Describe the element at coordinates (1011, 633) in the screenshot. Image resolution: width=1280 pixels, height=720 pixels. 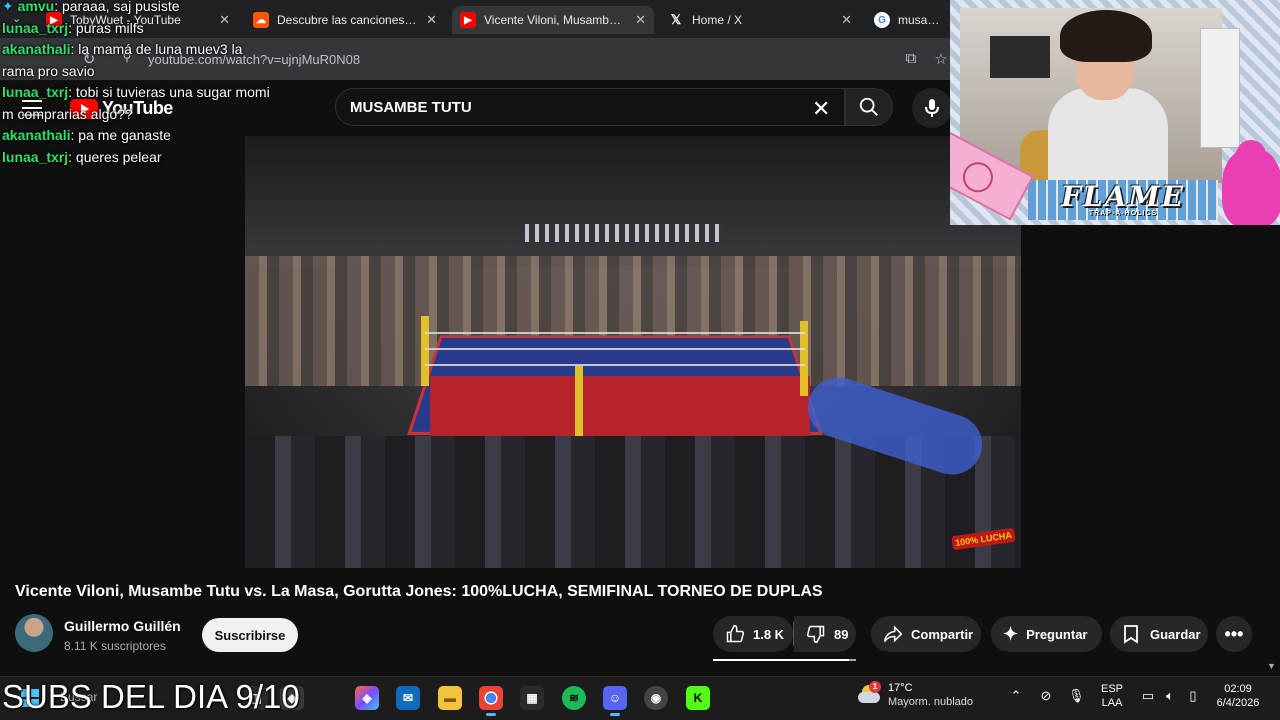
I see `sparkle-icon: ✦` at that location.